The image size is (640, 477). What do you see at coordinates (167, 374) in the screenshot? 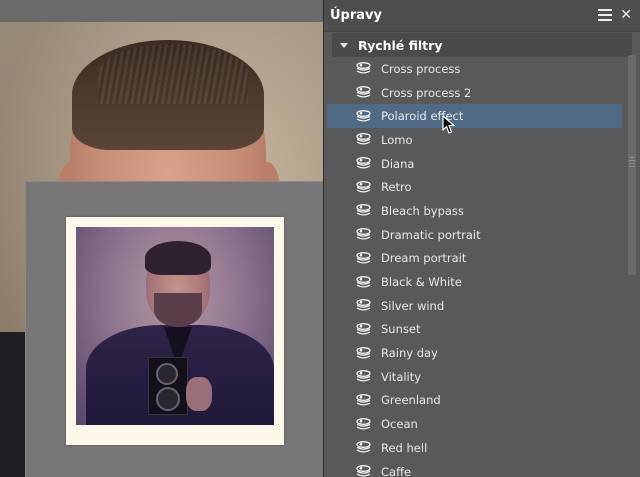
I see `preview-camera-lens-top` at bounding box center [167, 374].